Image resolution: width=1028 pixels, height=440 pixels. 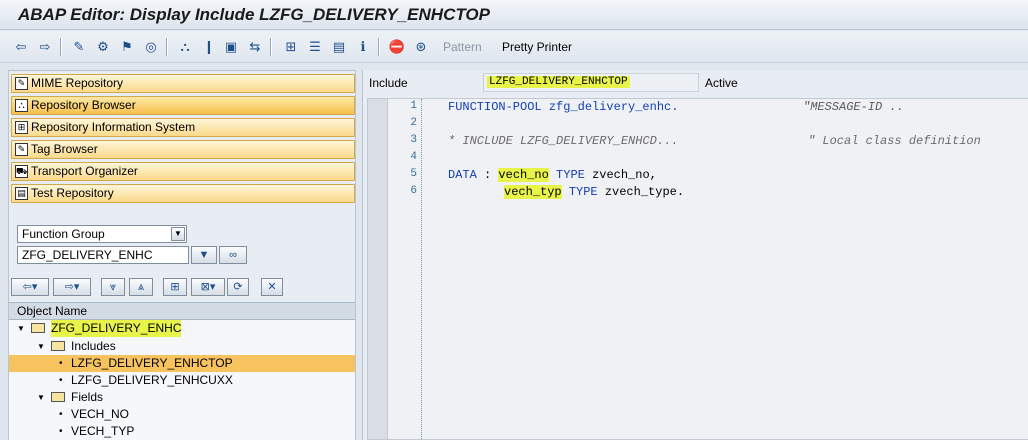 What do you see at coordinates (182, 397) in the screenshot?
I see `tree-node-fields: ▼ Fields` at bounding box center [182, 397].